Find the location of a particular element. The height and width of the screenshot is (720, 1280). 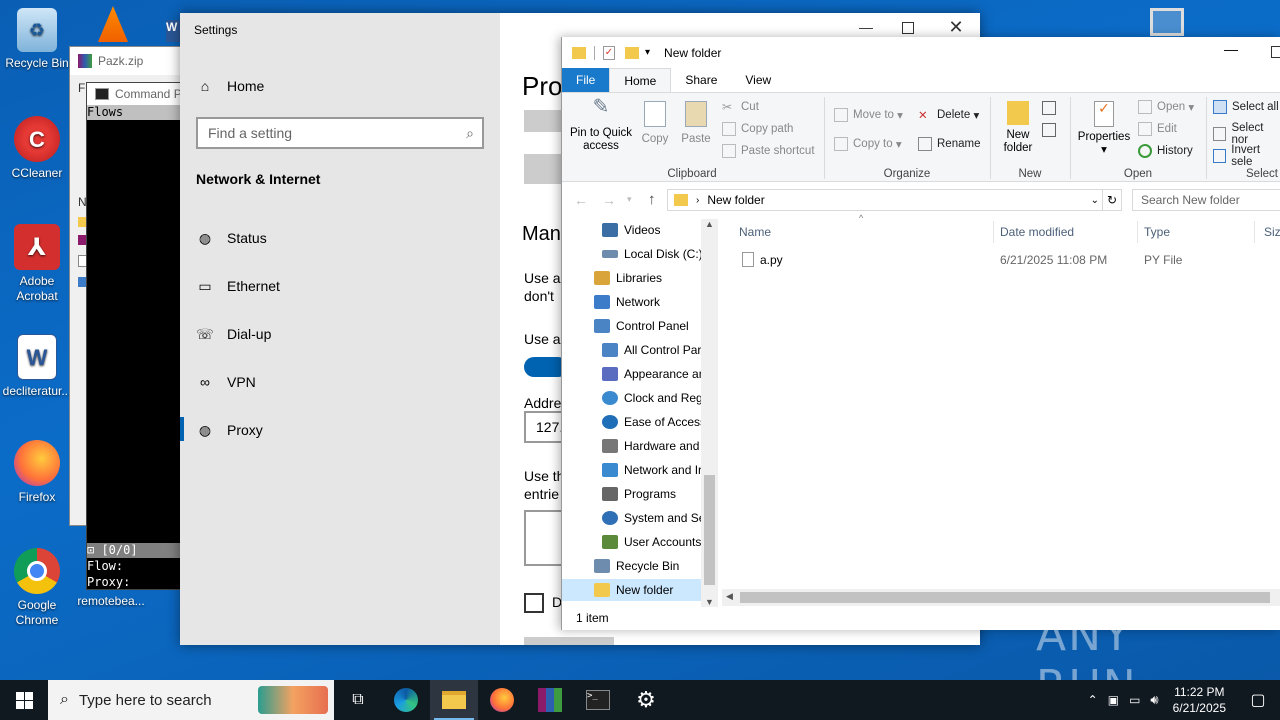

computer-icon is located at coordinates (1167, 22).